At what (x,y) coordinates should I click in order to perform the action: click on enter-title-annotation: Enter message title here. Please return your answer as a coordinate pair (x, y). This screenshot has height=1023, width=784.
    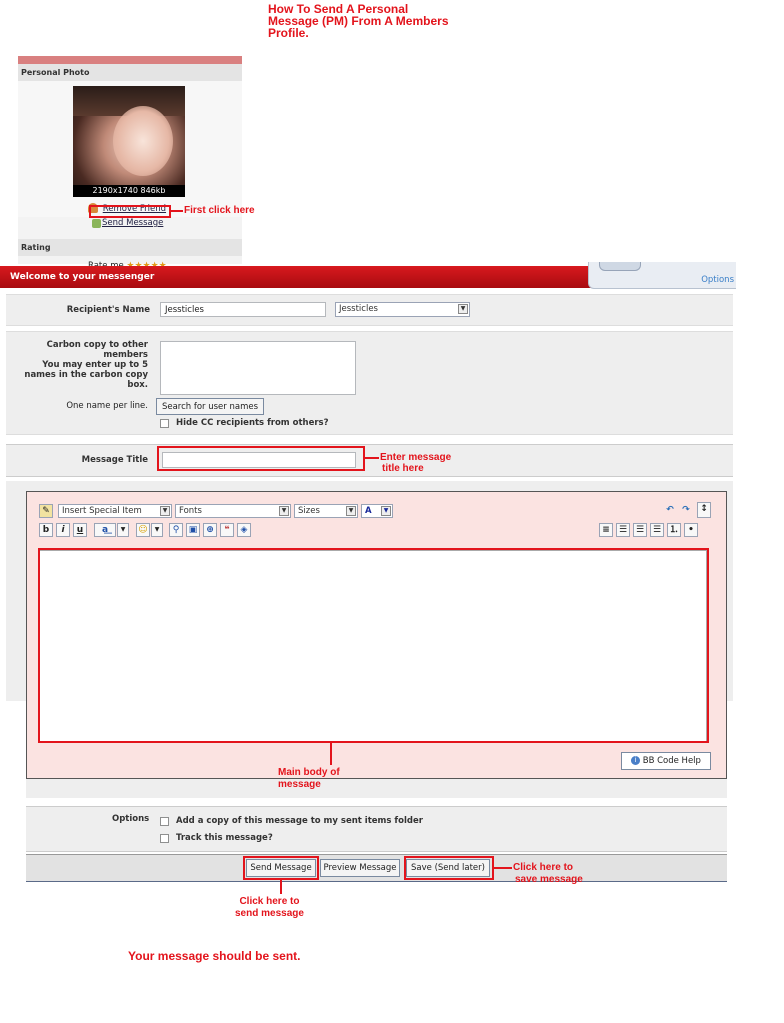
    Looking at the image, I should click on (415, 463).